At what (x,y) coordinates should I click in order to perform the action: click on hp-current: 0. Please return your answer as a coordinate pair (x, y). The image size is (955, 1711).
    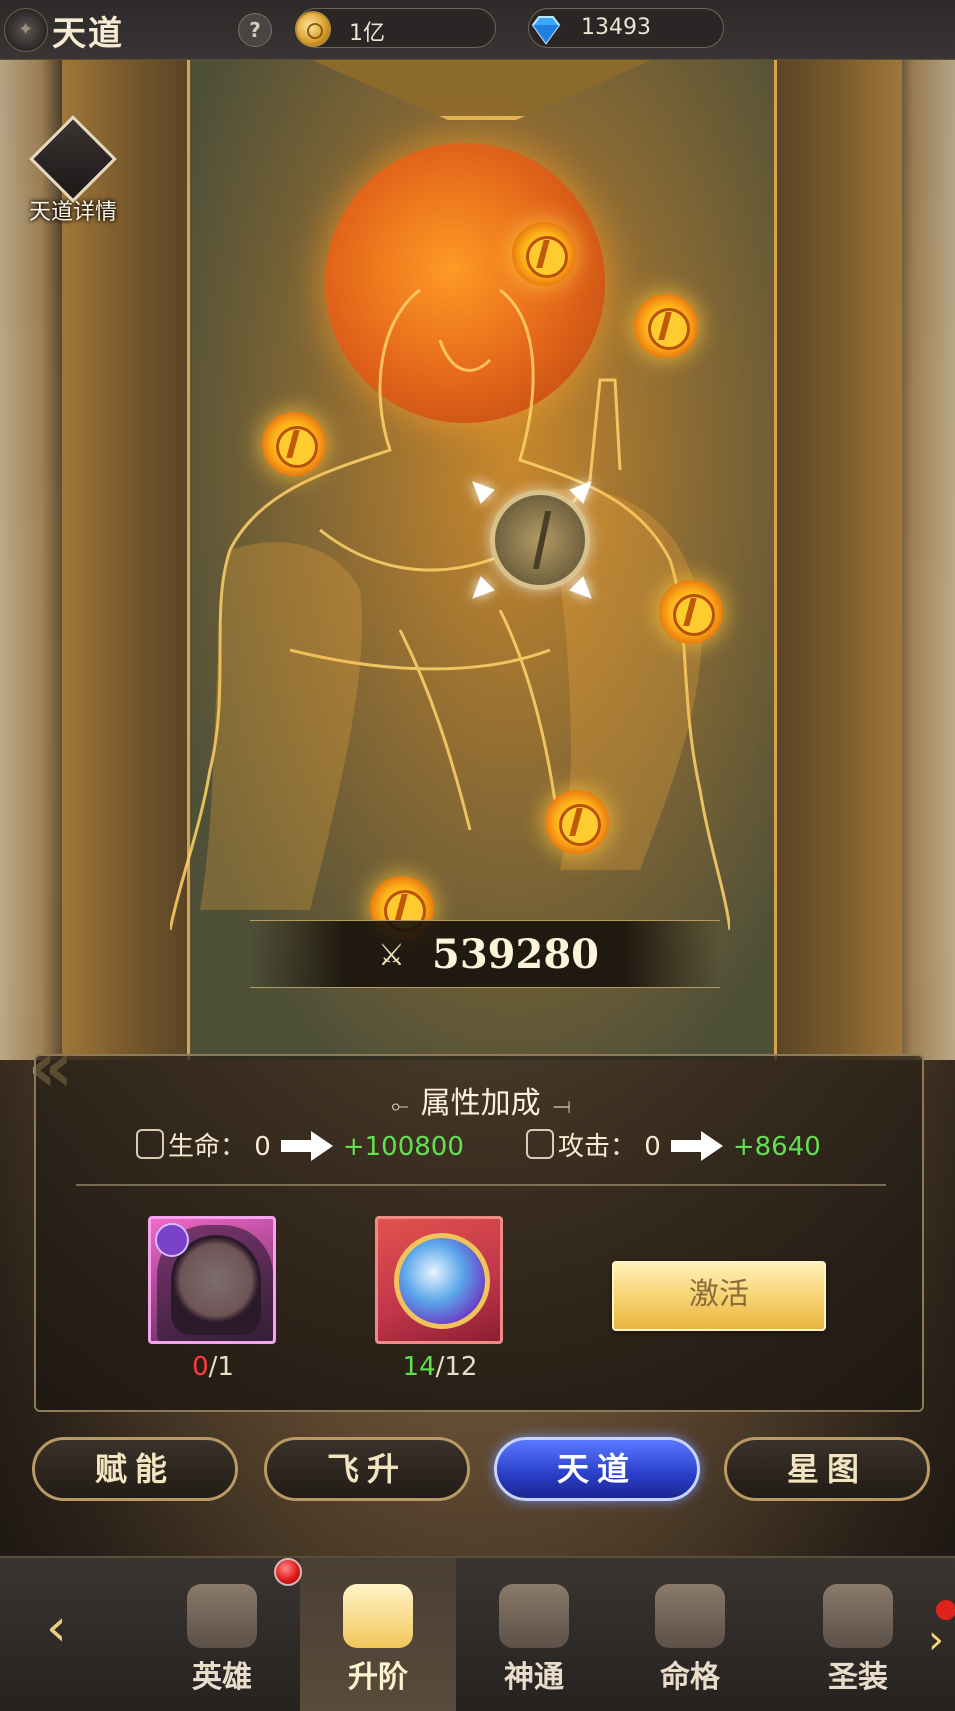
    Looking at the image, I should click on (262, 1147).